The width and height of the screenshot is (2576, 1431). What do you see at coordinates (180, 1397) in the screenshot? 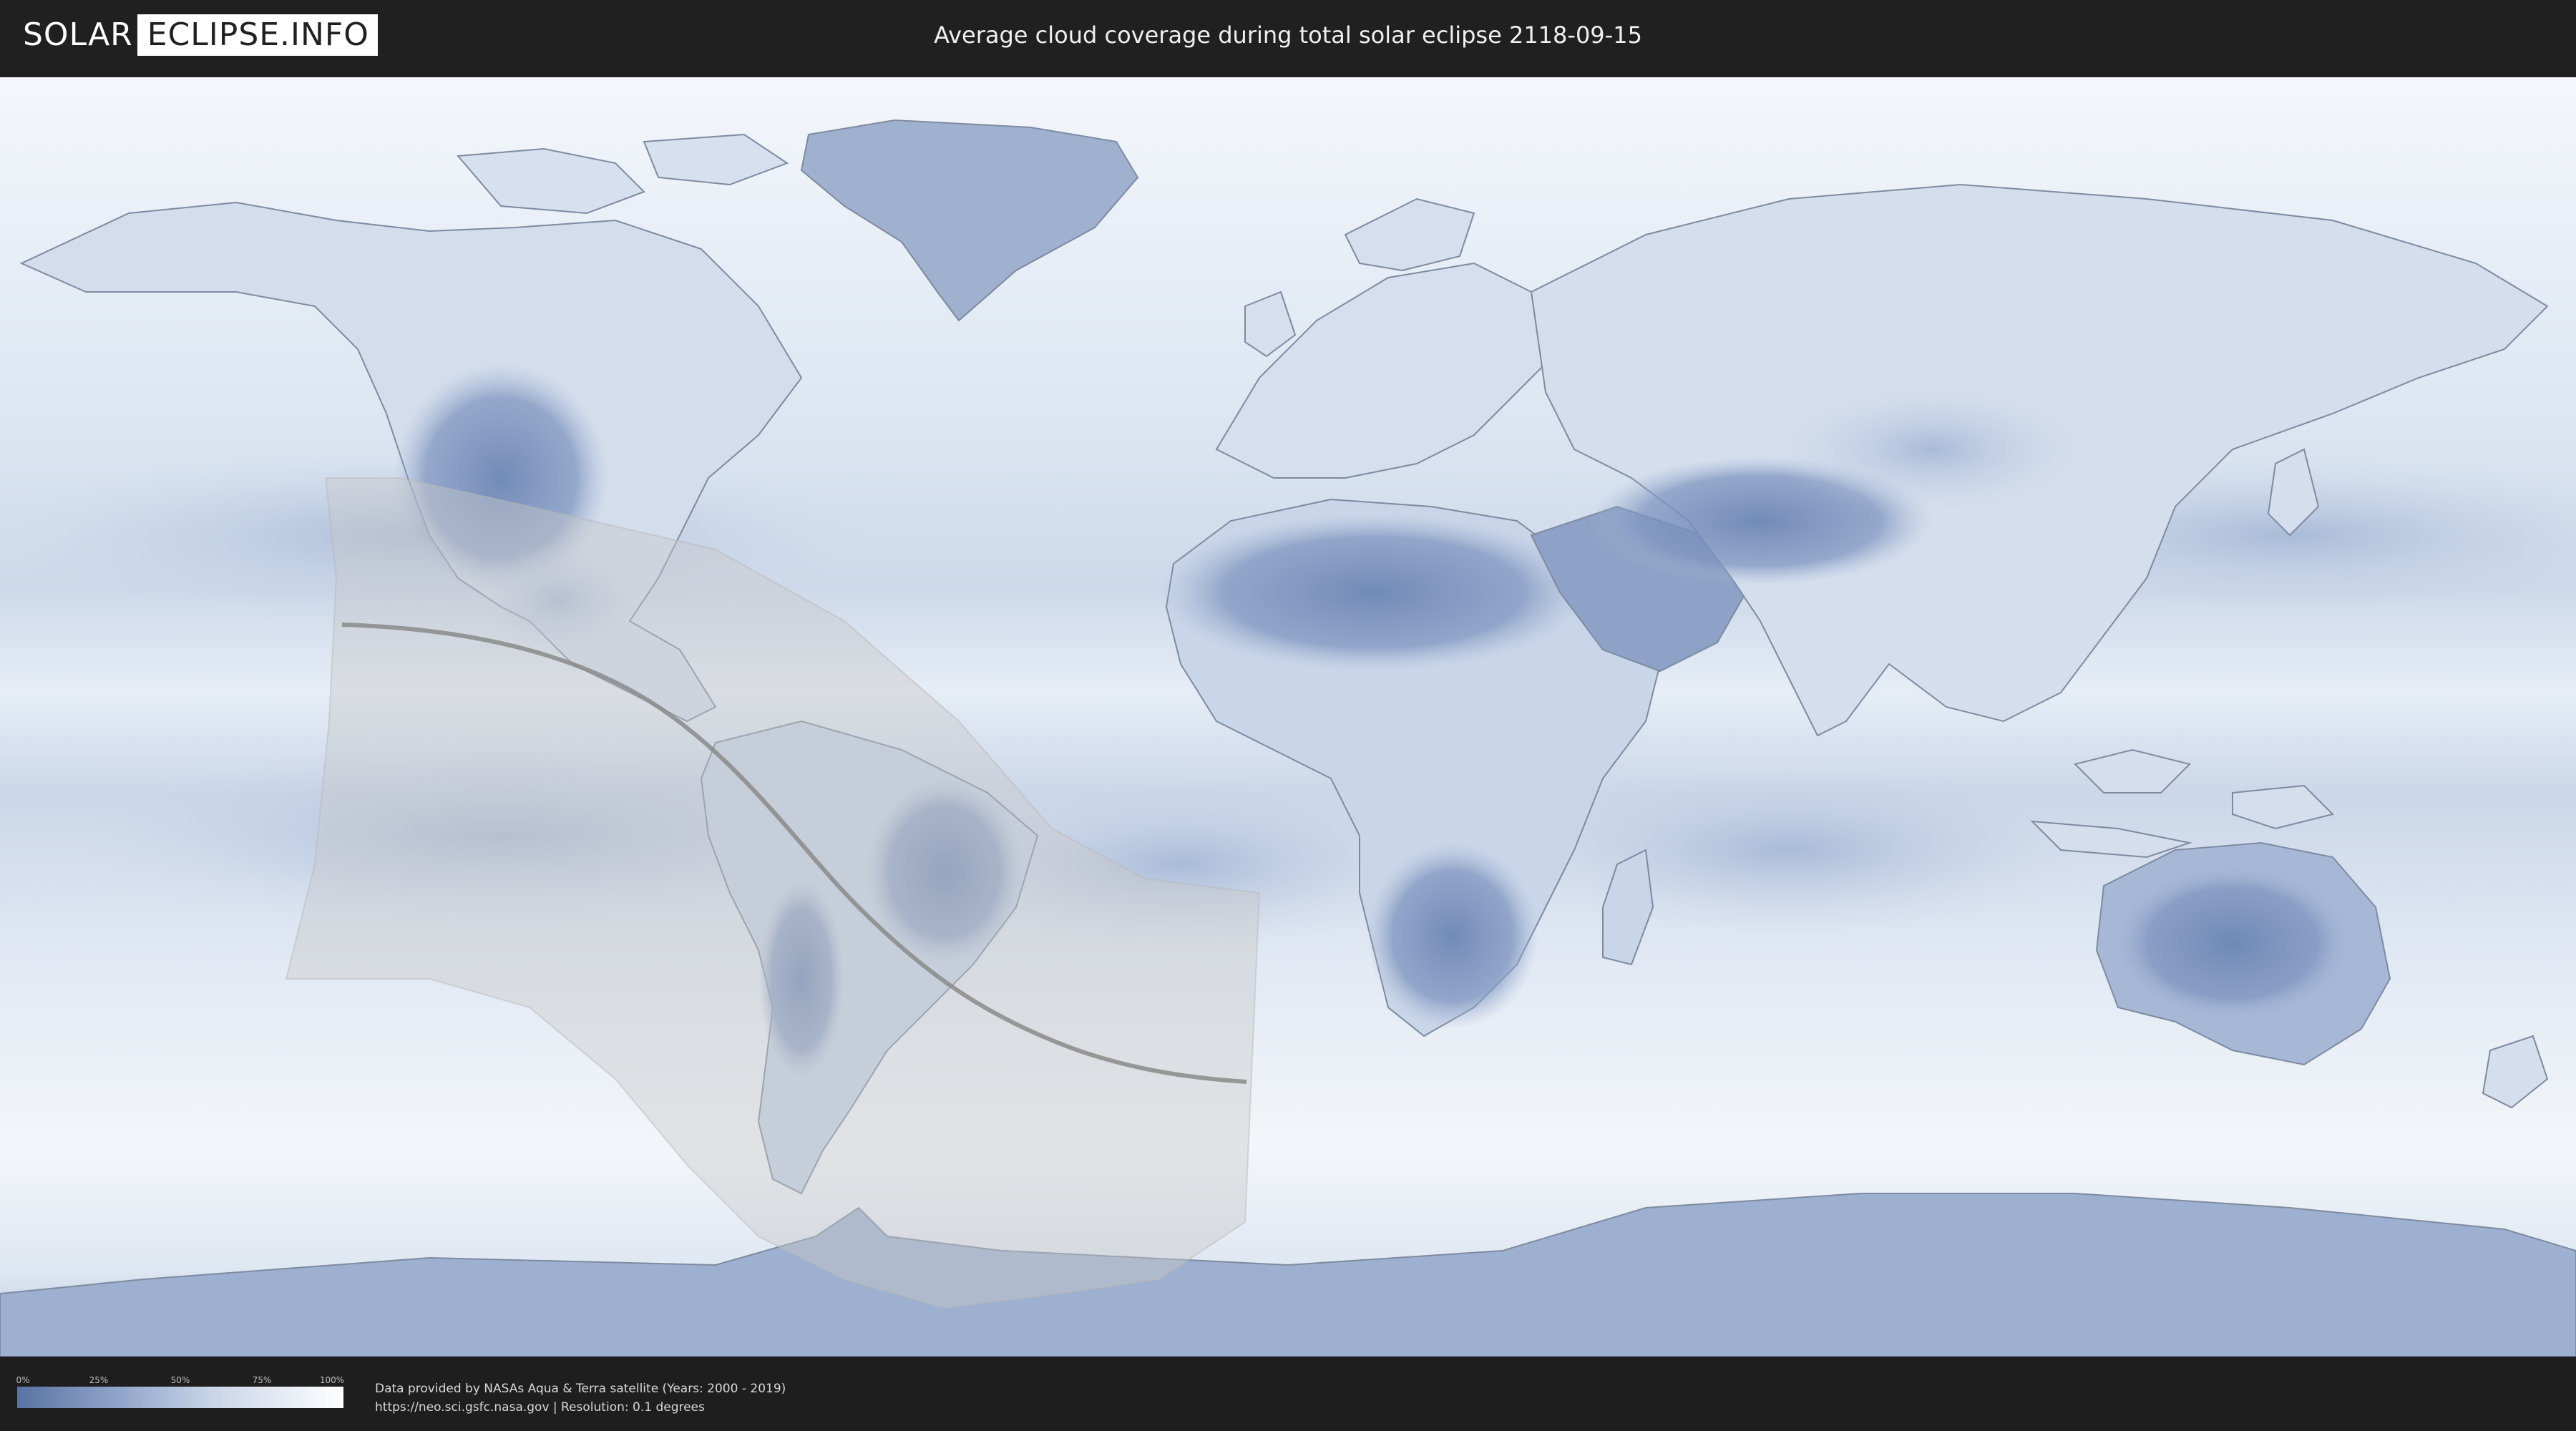
I see `legend-gradient-bar` at bounding box center [180, 1397].